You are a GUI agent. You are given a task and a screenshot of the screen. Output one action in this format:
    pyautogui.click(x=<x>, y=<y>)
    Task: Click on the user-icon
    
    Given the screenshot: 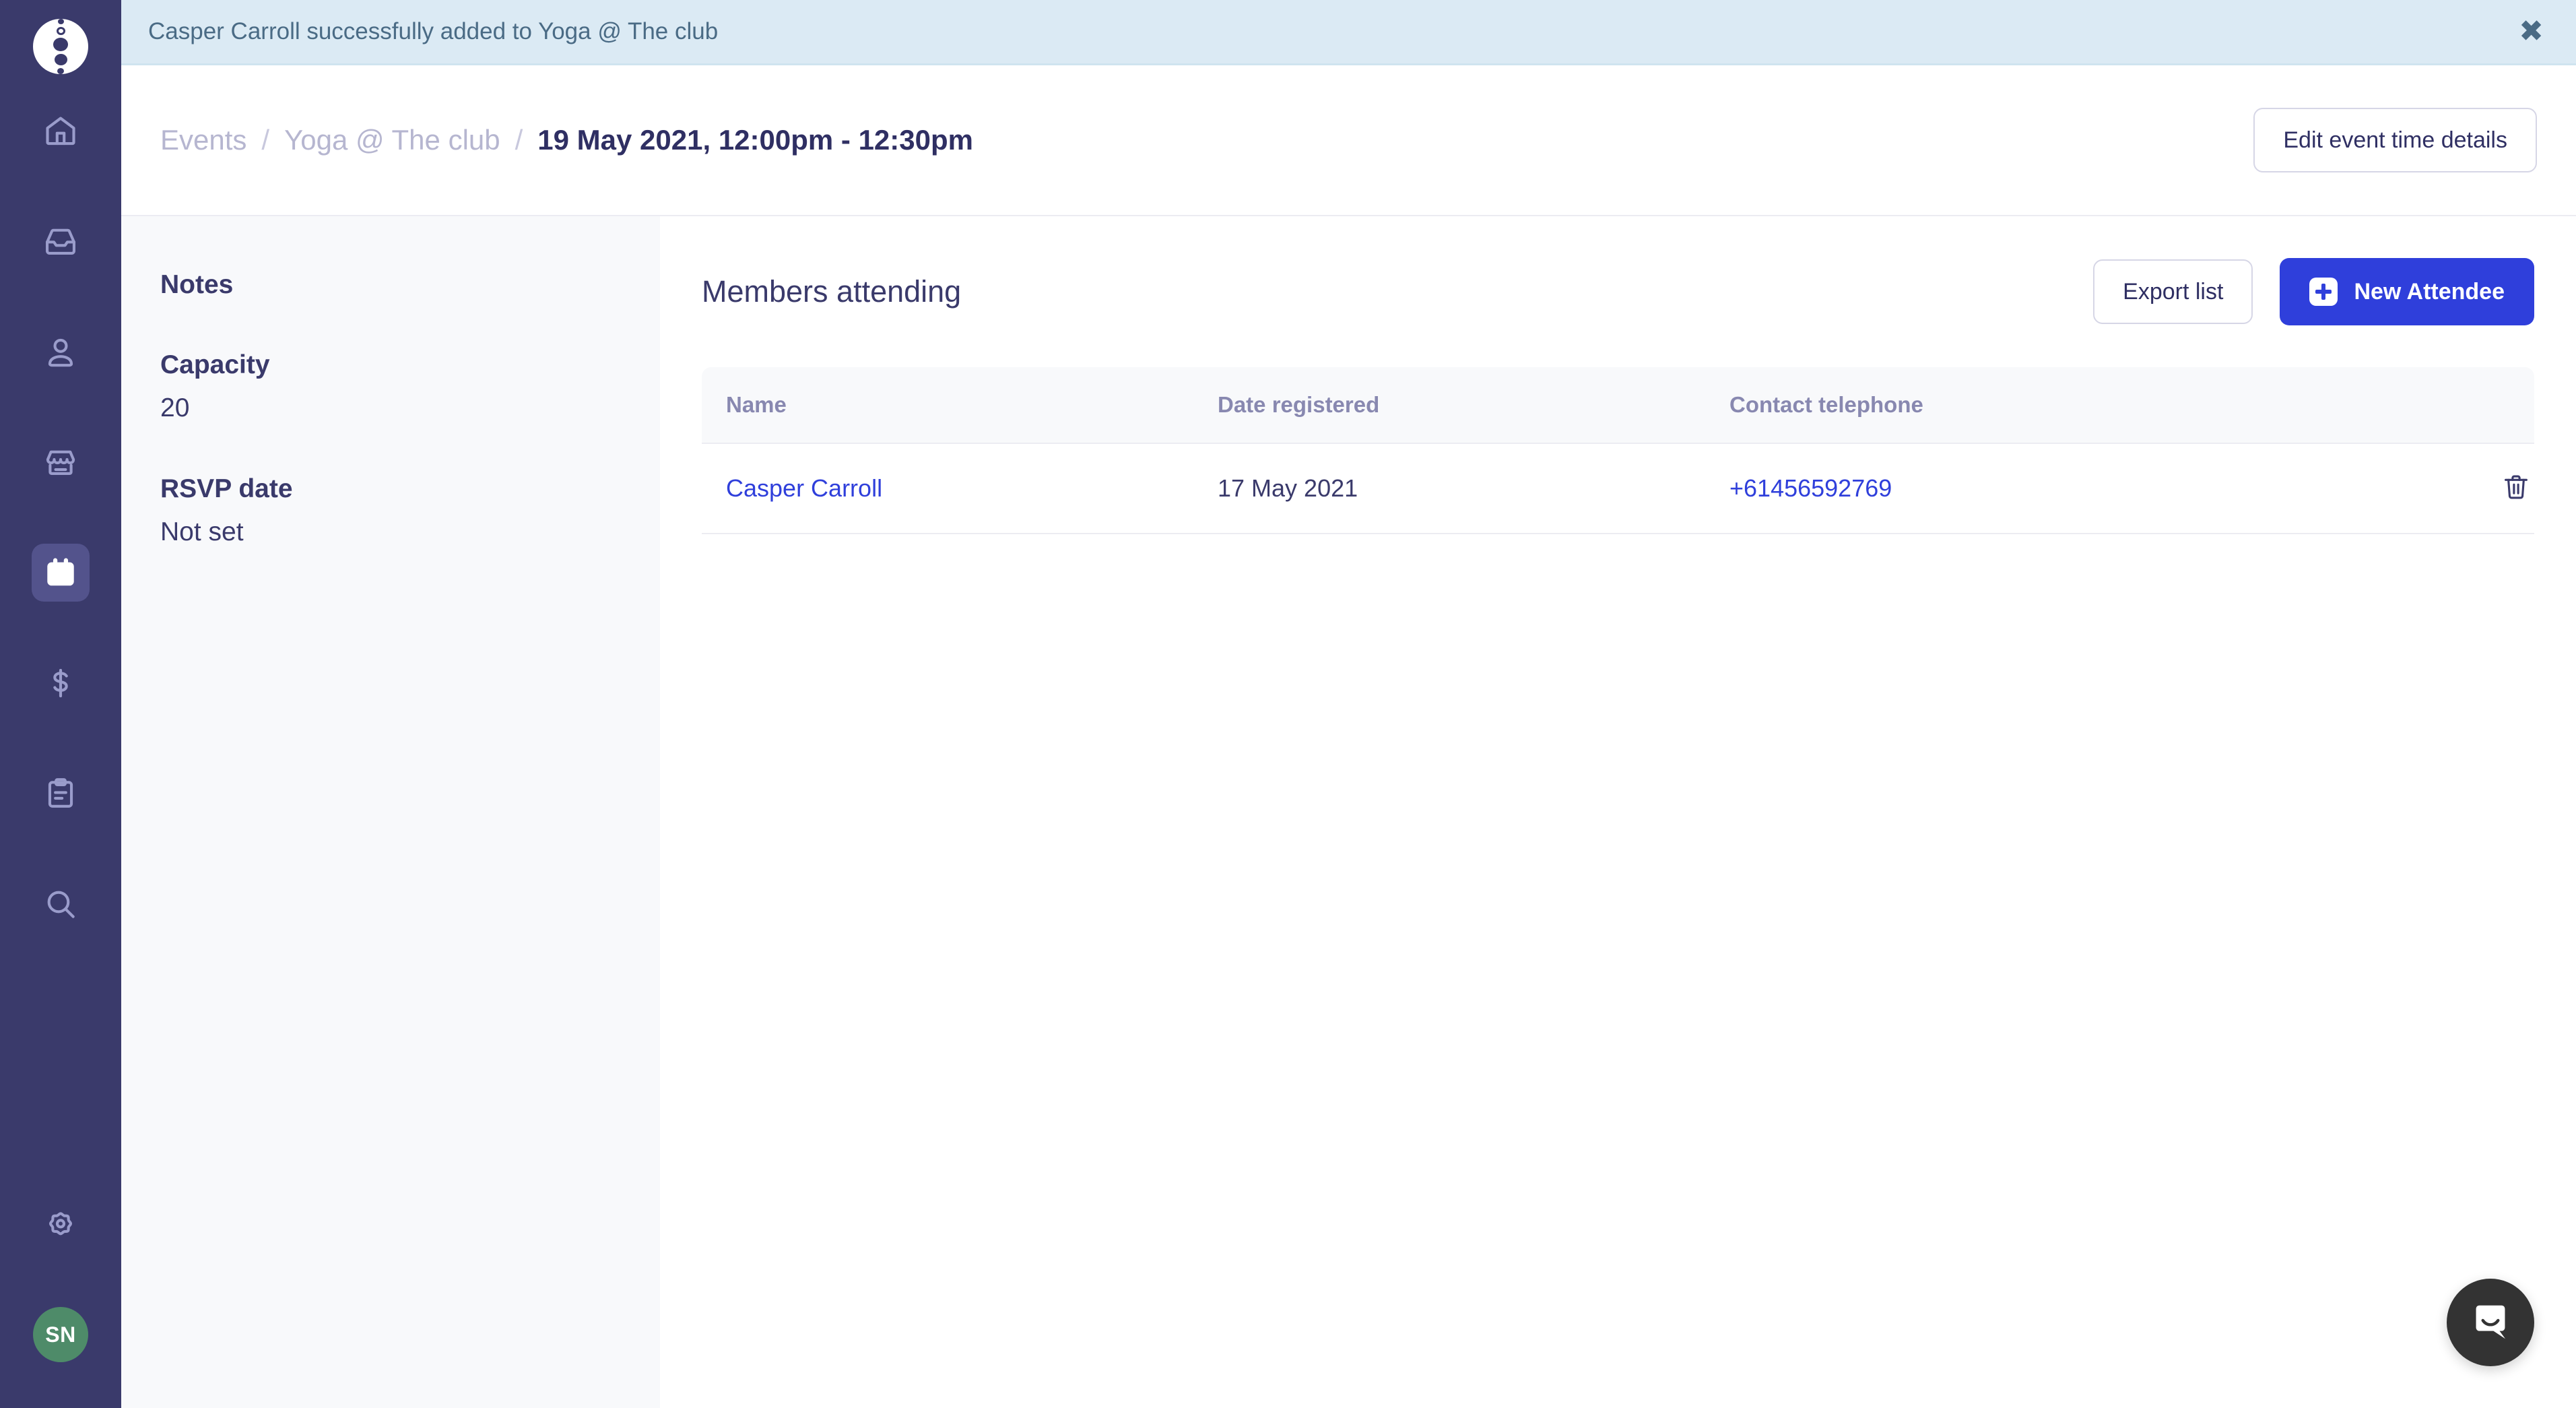 What is the action you would take?
    pyautogui.click(x=60, y=352)
    